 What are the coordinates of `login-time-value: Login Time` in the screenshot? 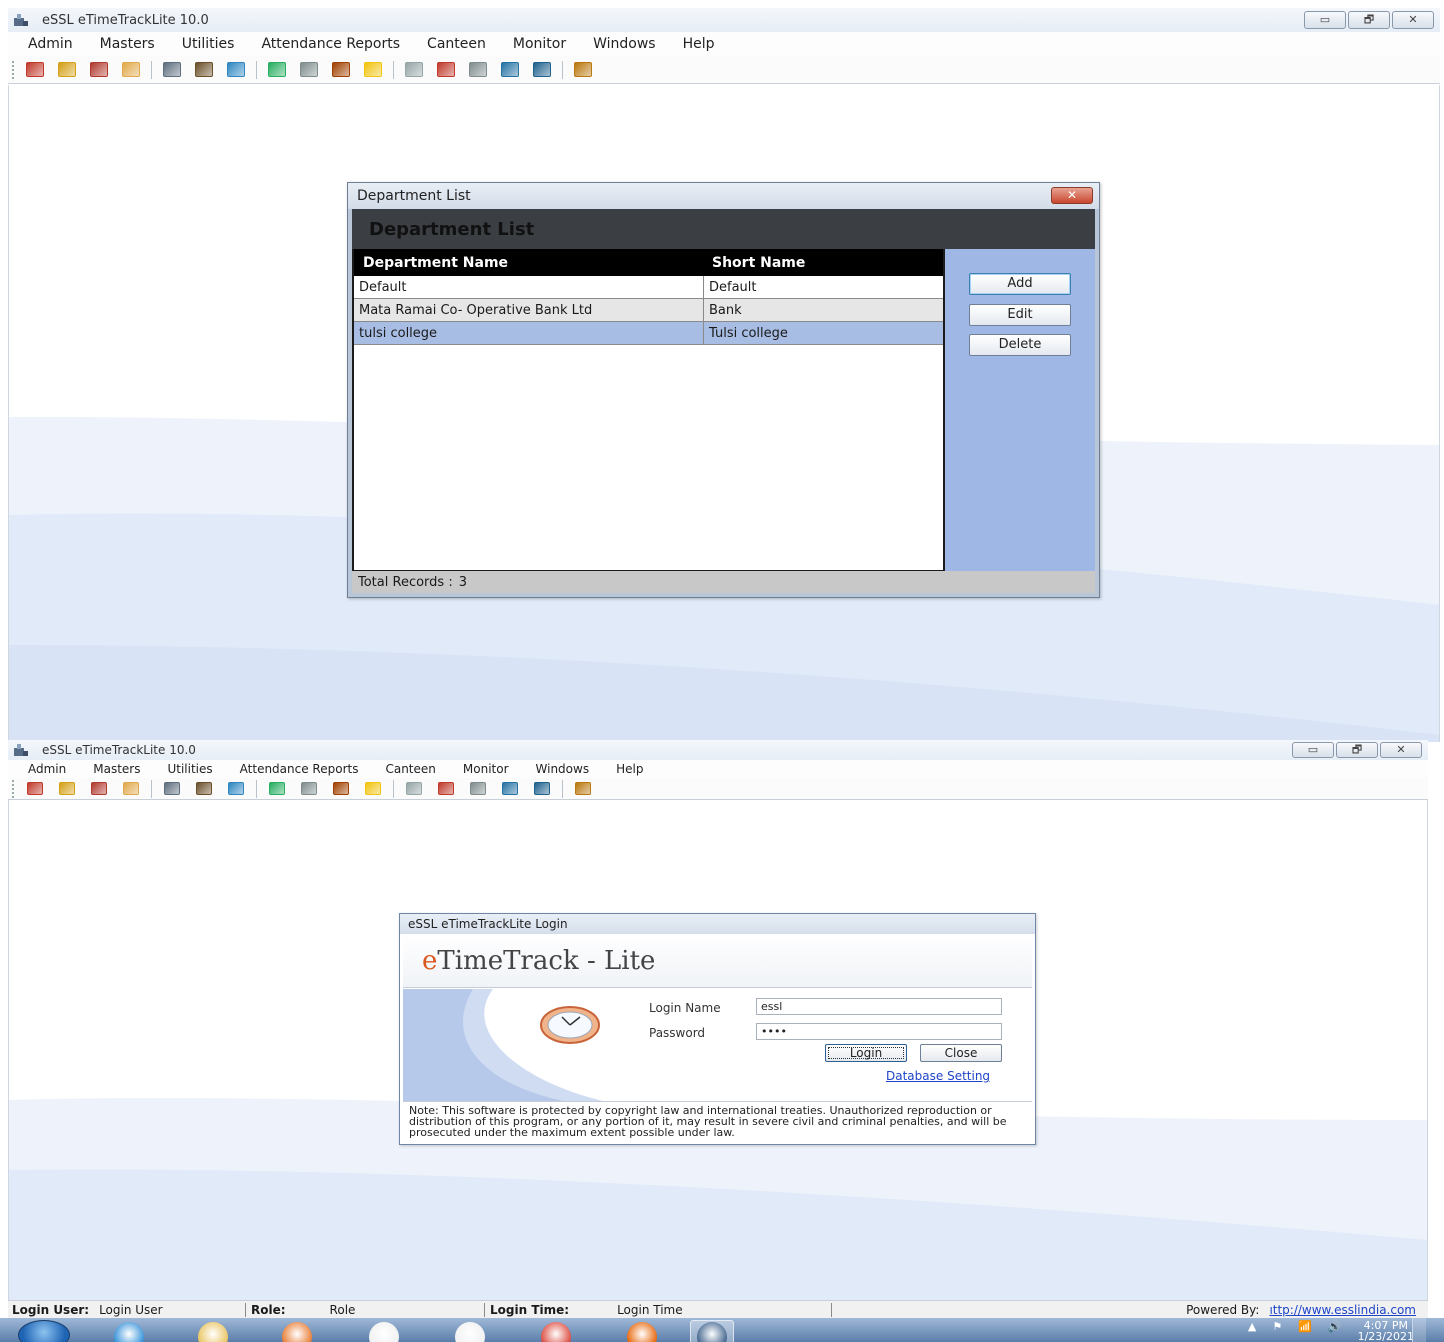 It's located at (650, 1309).